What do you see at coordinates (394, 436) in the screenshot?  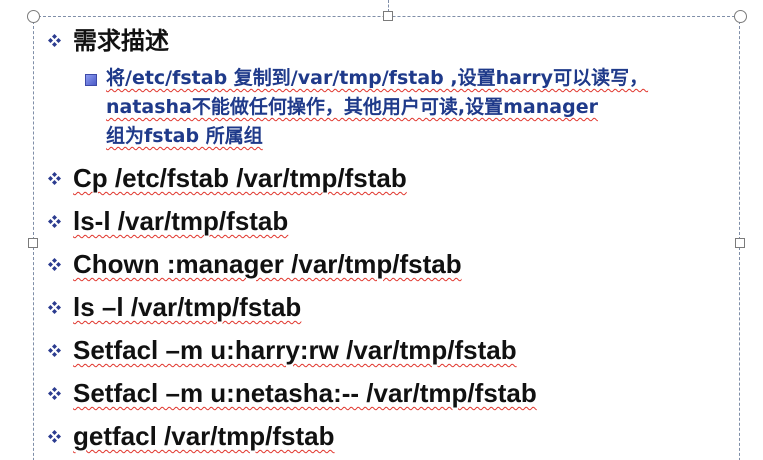 I see `command-item: getfacl /var/tmp/fstab` at bounding box center [394, 436].